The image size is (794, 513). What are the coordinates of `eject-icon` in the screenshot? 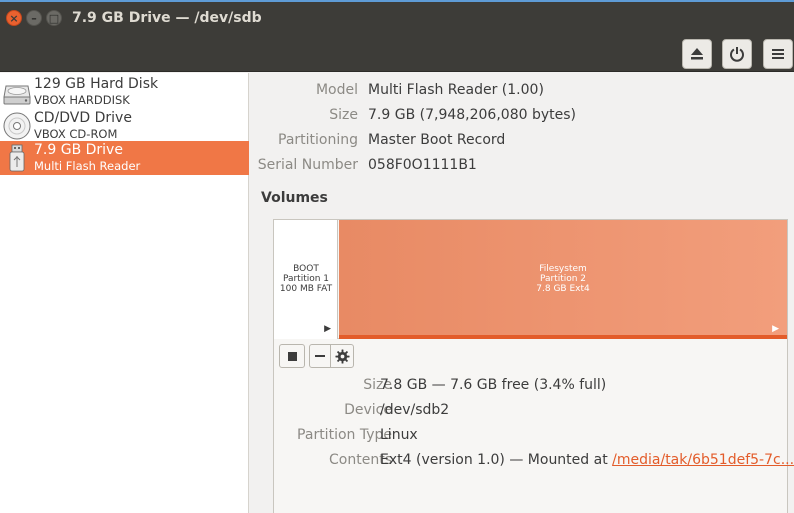 It's located at (697, 54).